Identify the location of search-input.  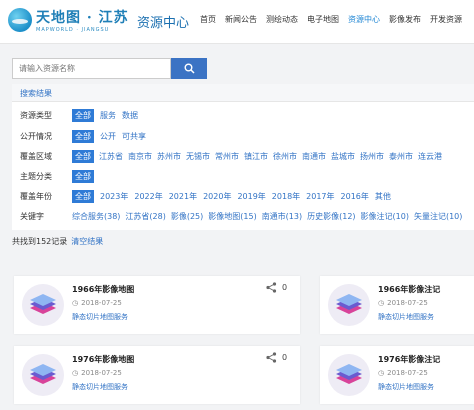
(91, 68).